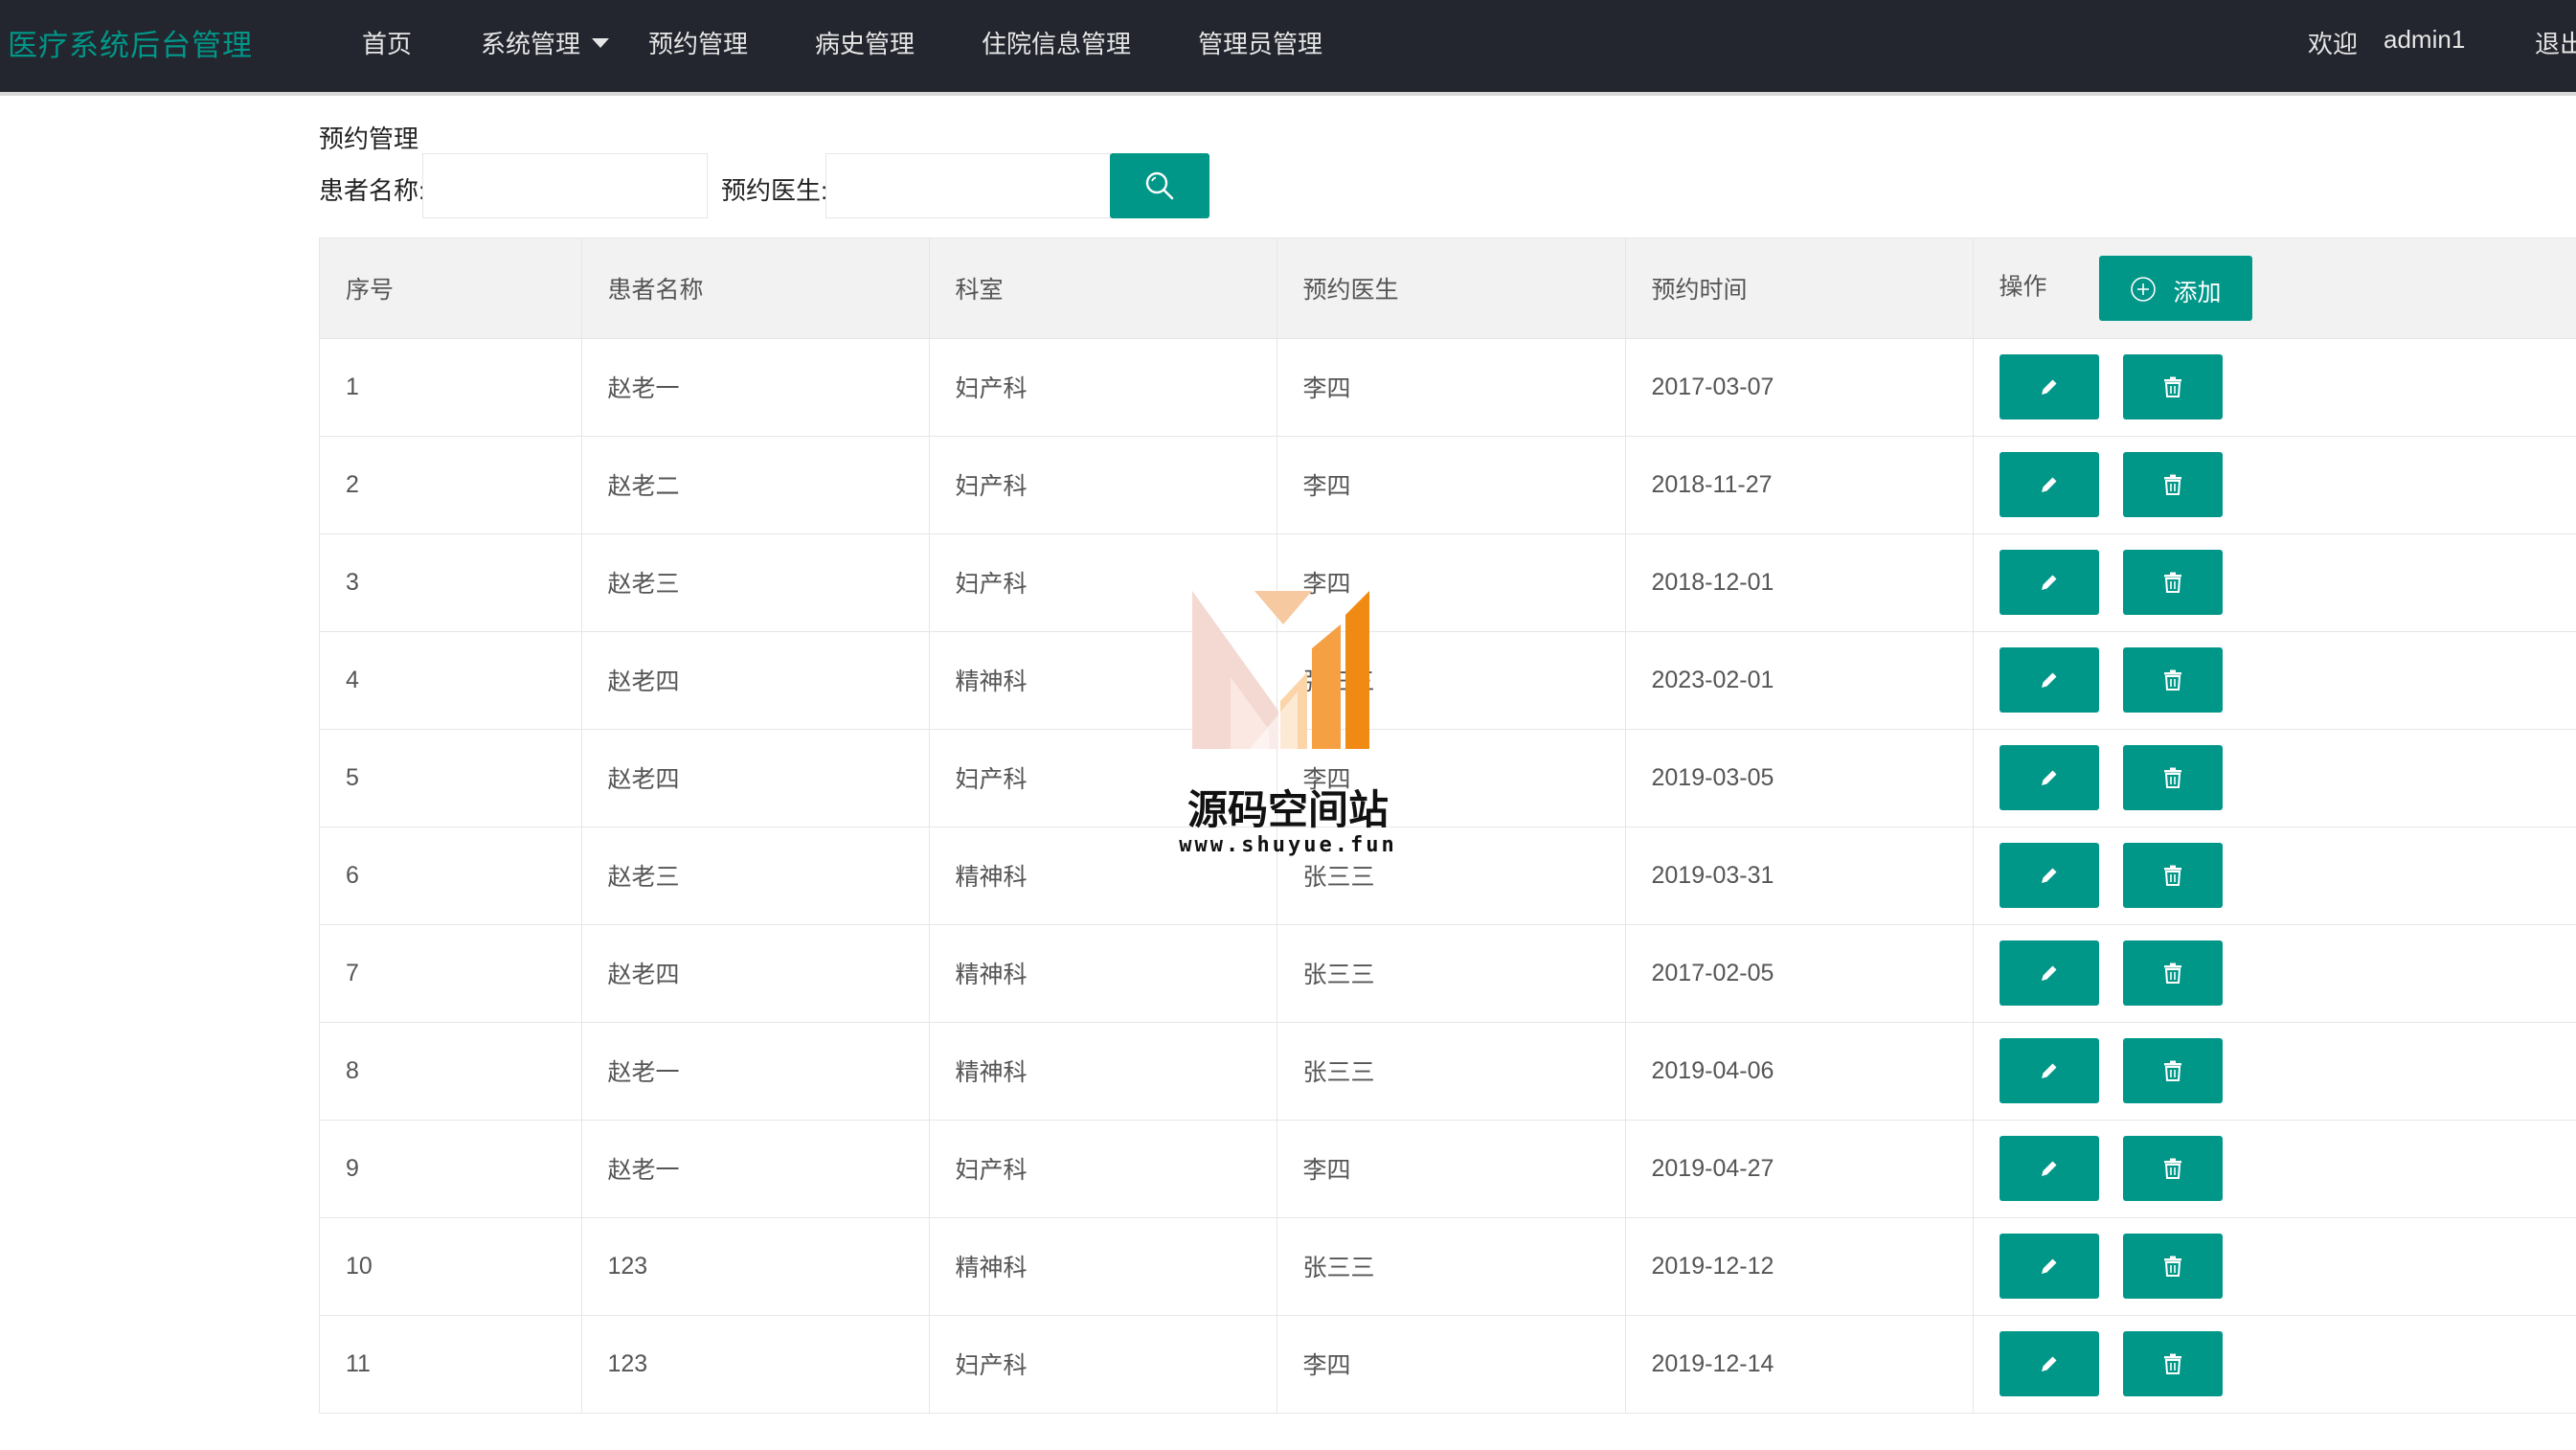  Describe the element at coordinates (565, 185) in the screenshot. I see `patient-name-input` at that location.